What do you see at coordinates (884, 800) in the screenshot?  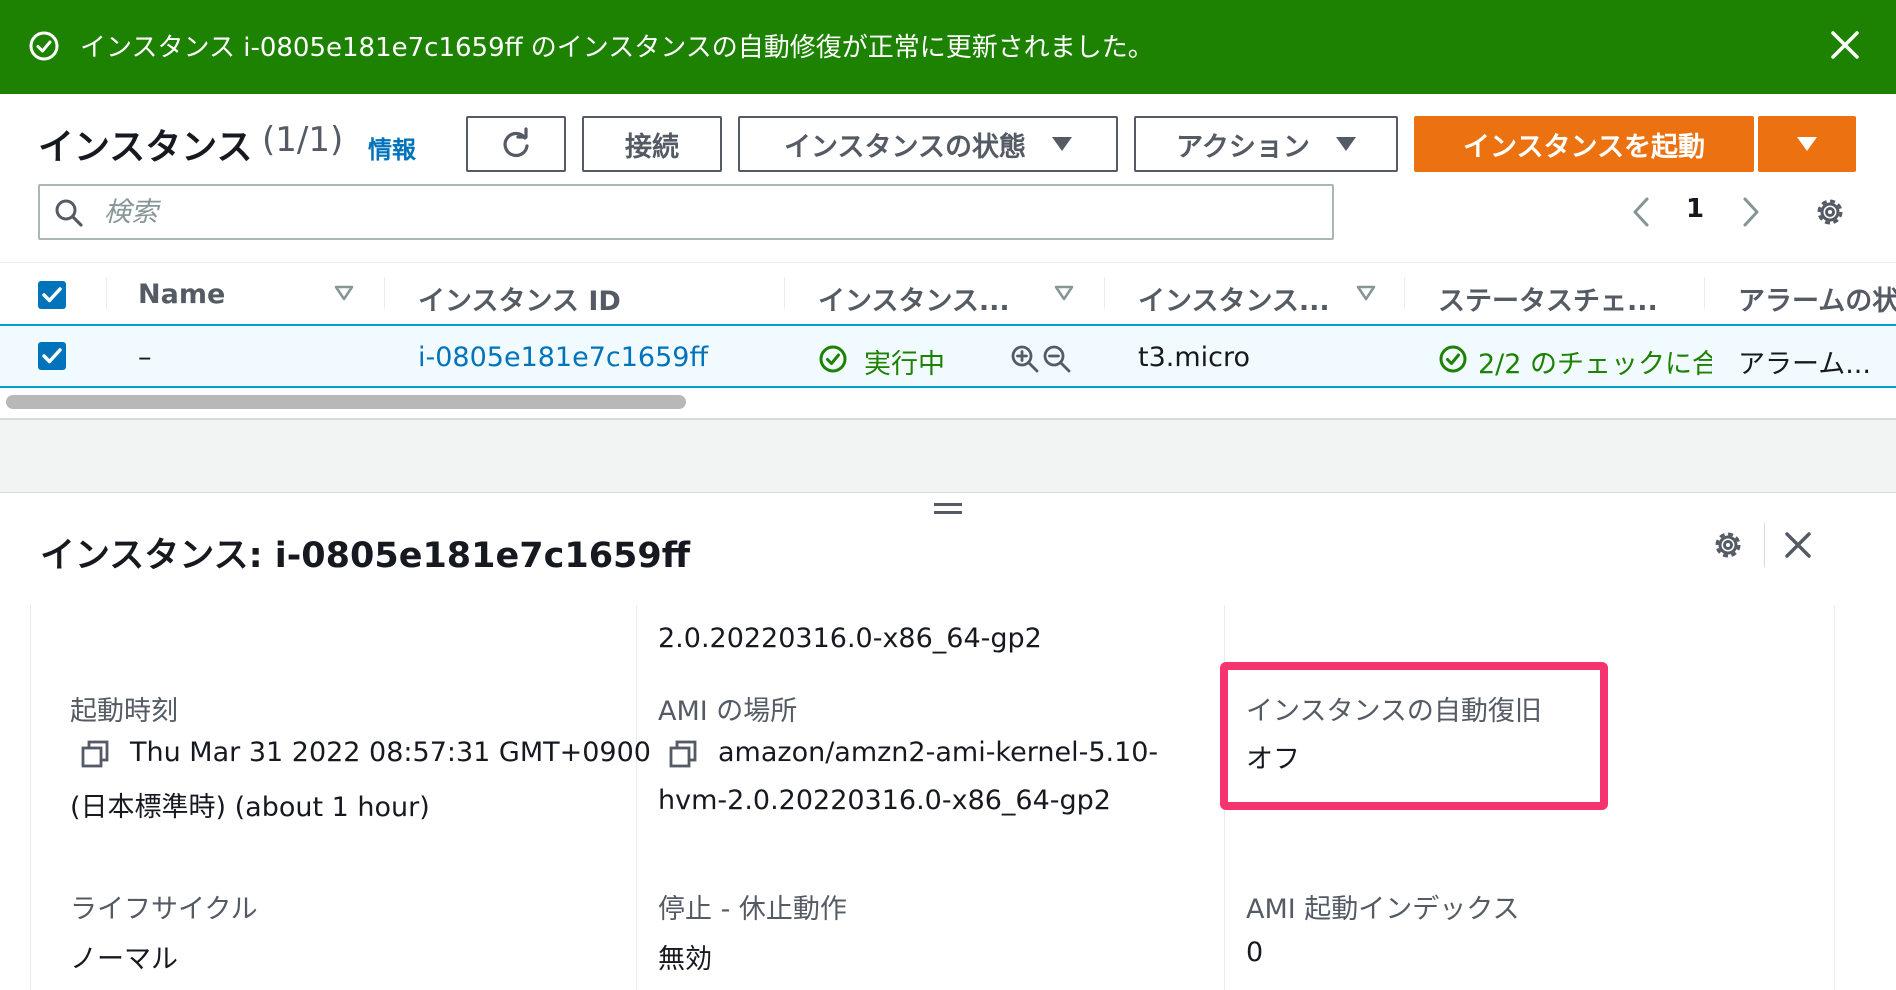 I see `ami-location-value-cont: hvm-2.0.20220316.0-x86_64-gp2` at bounding box center [884, 800].